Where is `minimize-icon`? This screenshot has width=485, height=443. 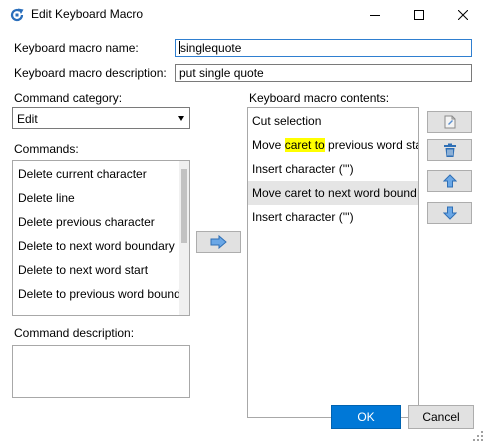
minimize-icon is located at coordinates (375, 15).